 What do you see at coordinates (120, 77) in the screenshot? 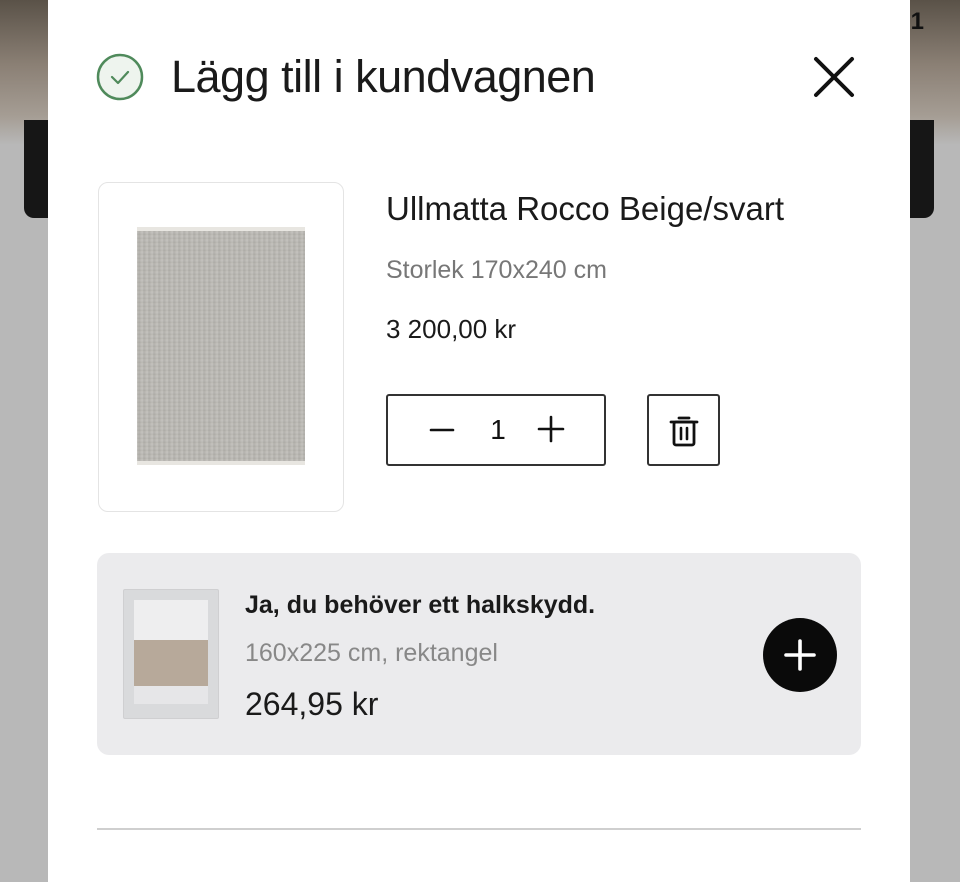
I see `check-circle-icon` at bounding box center [120, 77].